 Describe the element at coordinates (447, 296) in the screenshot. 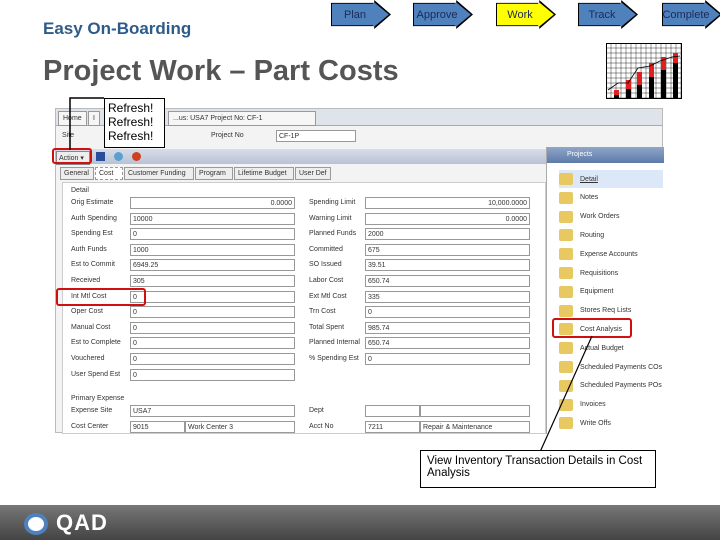

I see `field-input: 335` at that location.